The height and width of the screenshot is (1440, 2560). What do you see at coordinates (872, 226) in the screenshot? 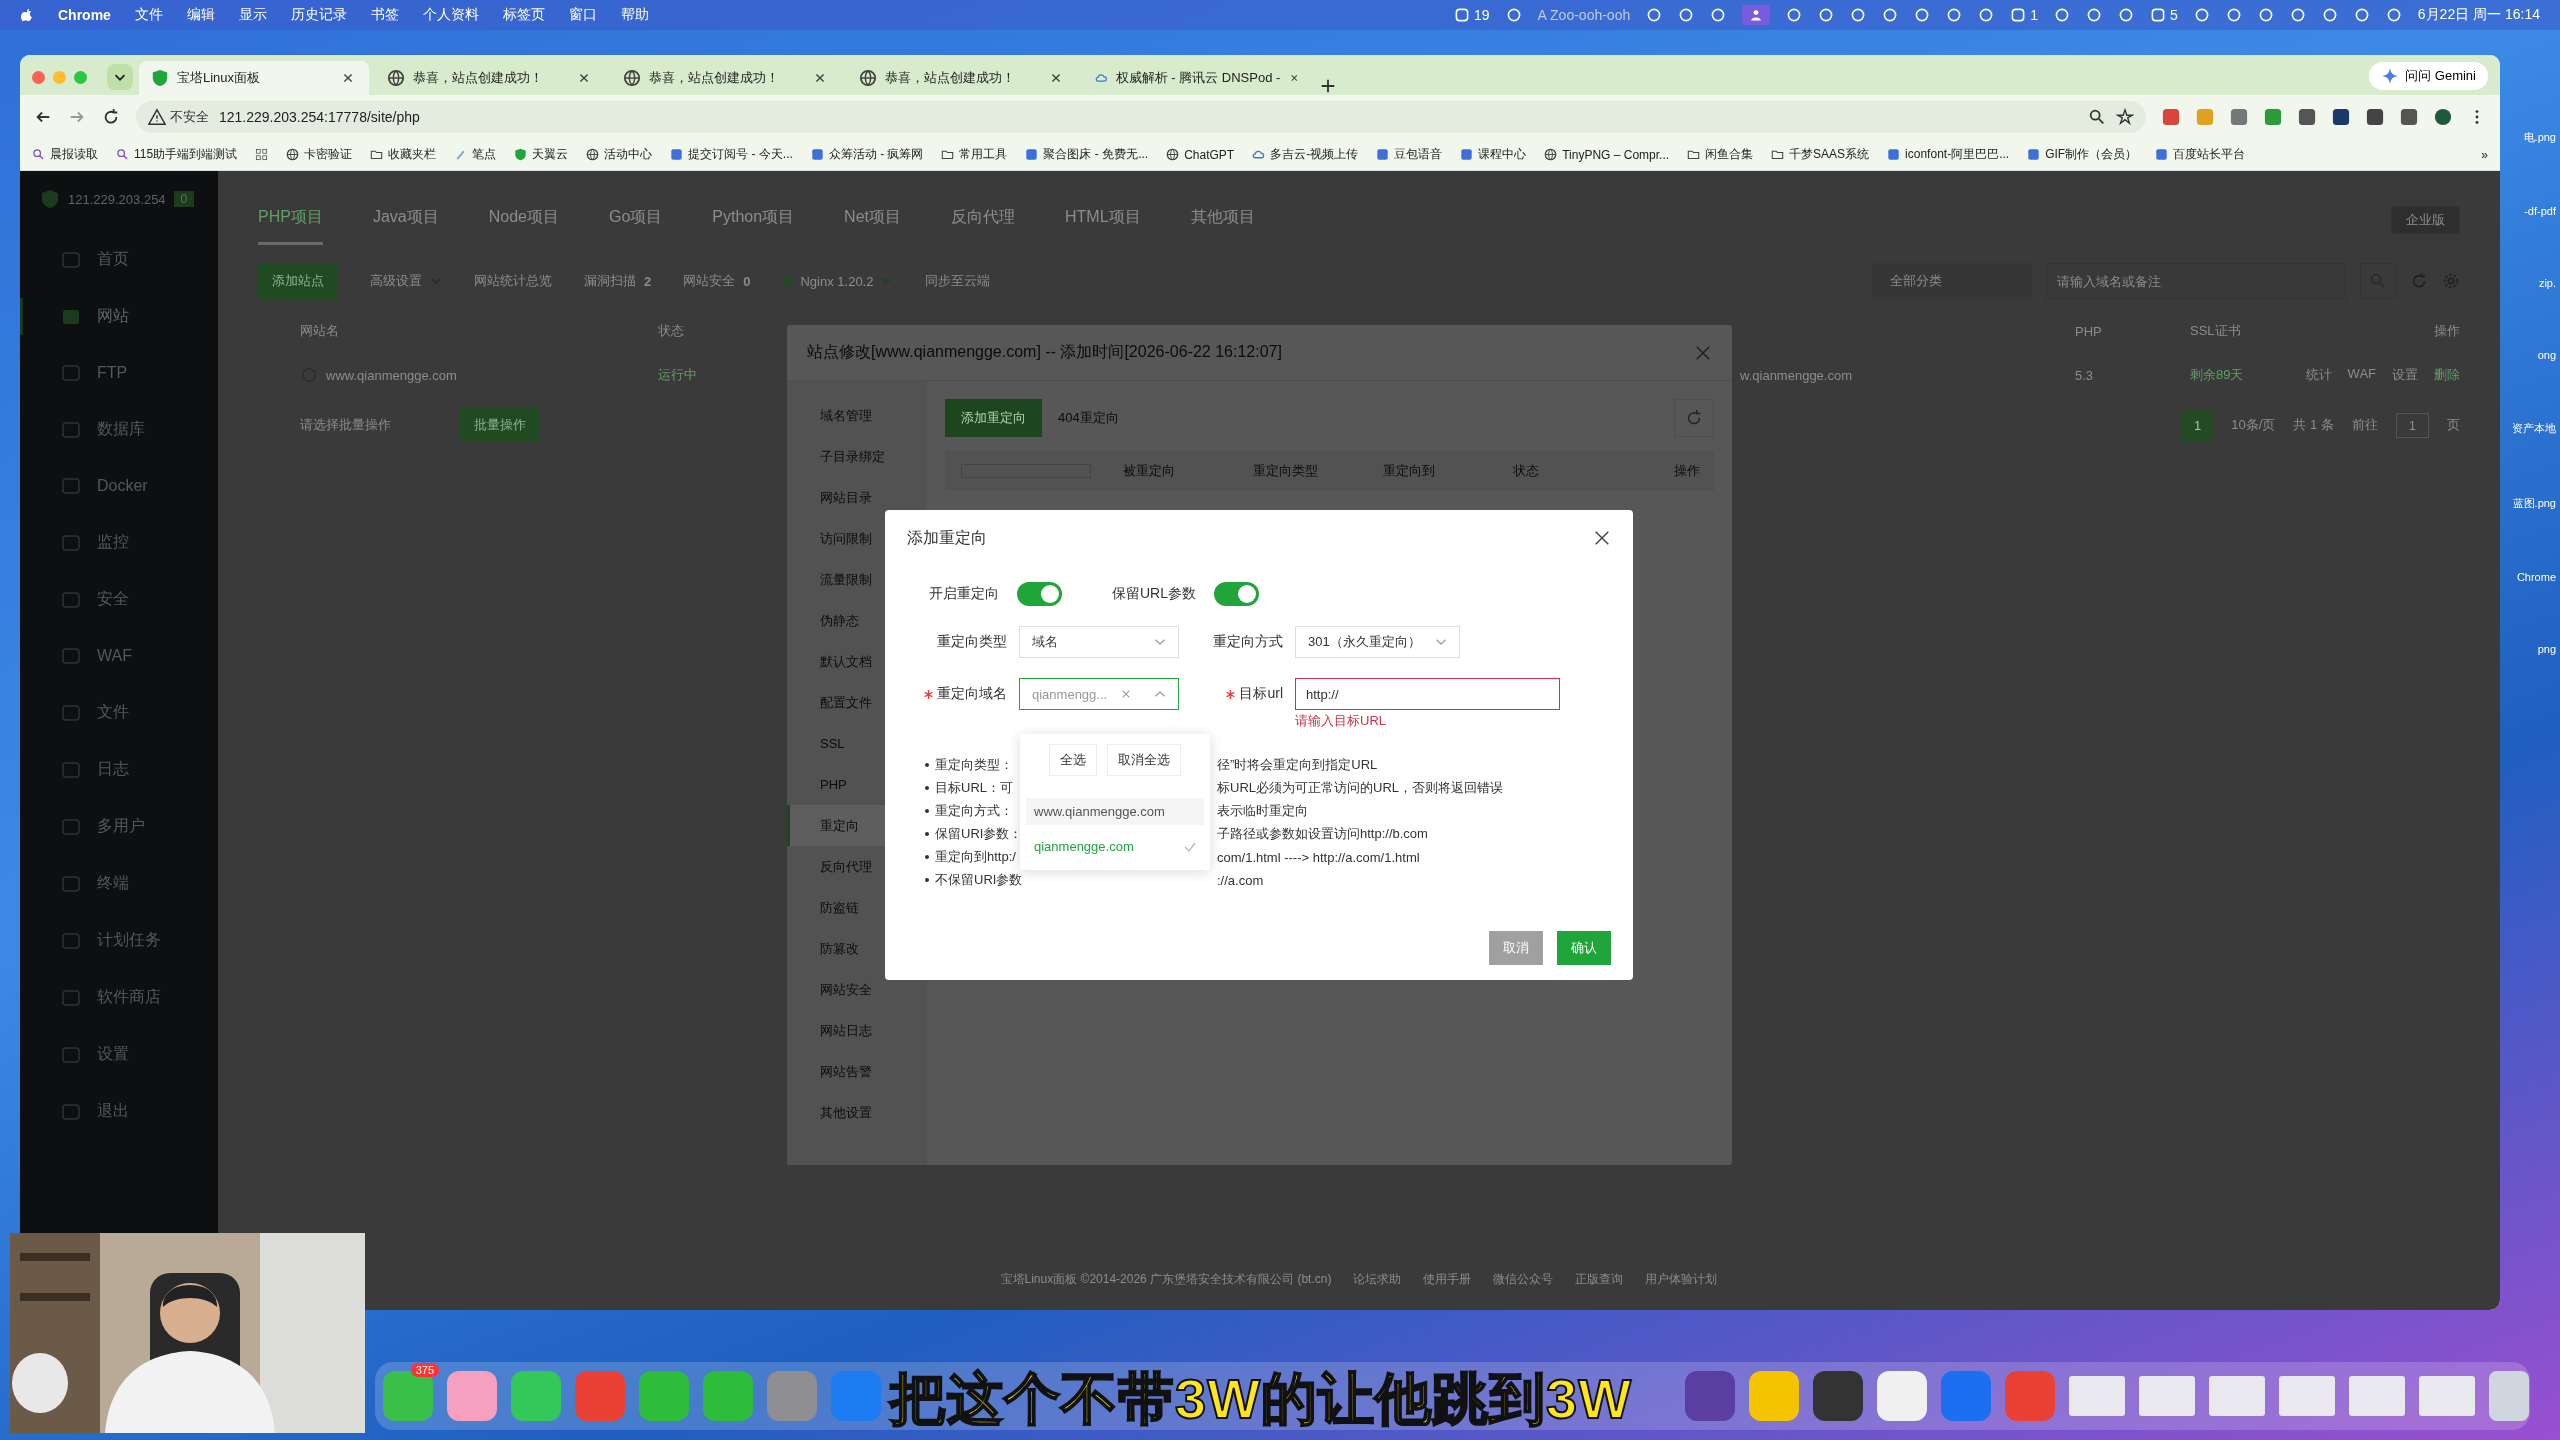
I see `project-tab: Net项目` at bounding box center [872, 226].